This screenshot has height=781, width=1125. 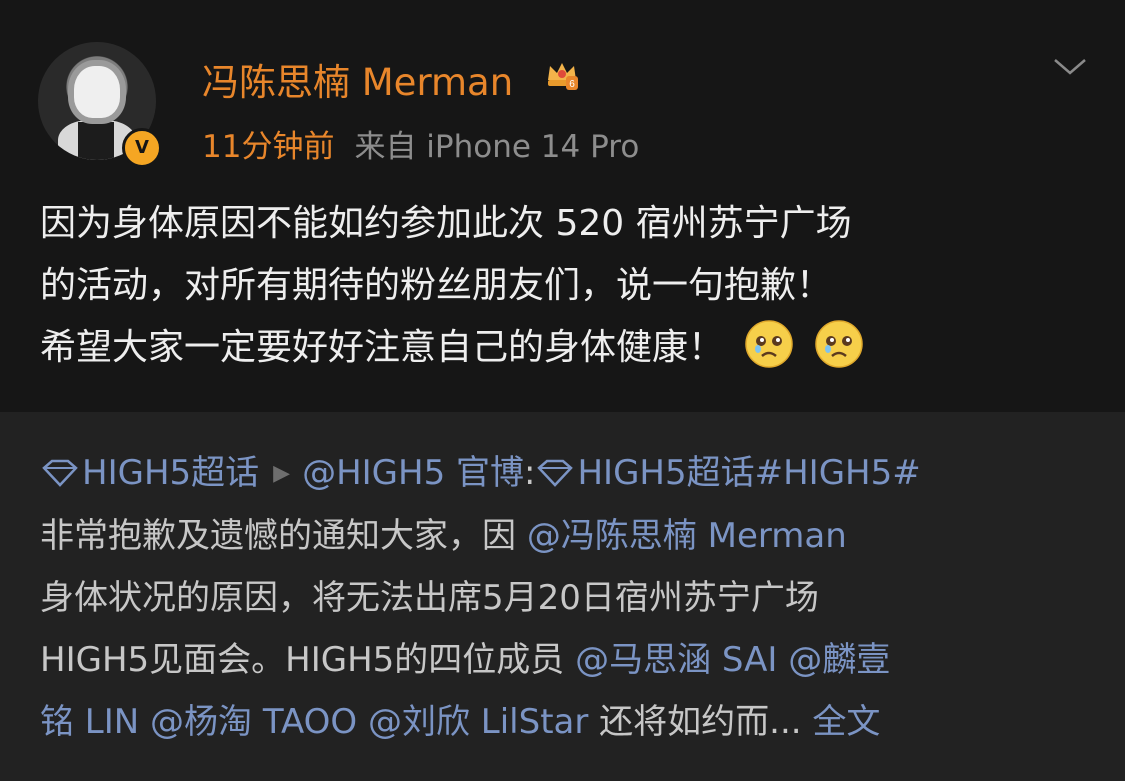 What do you see at coordinates (572, 84) in the screenshot?
I see `svg-text: 6` at bounding box center [572, 84].